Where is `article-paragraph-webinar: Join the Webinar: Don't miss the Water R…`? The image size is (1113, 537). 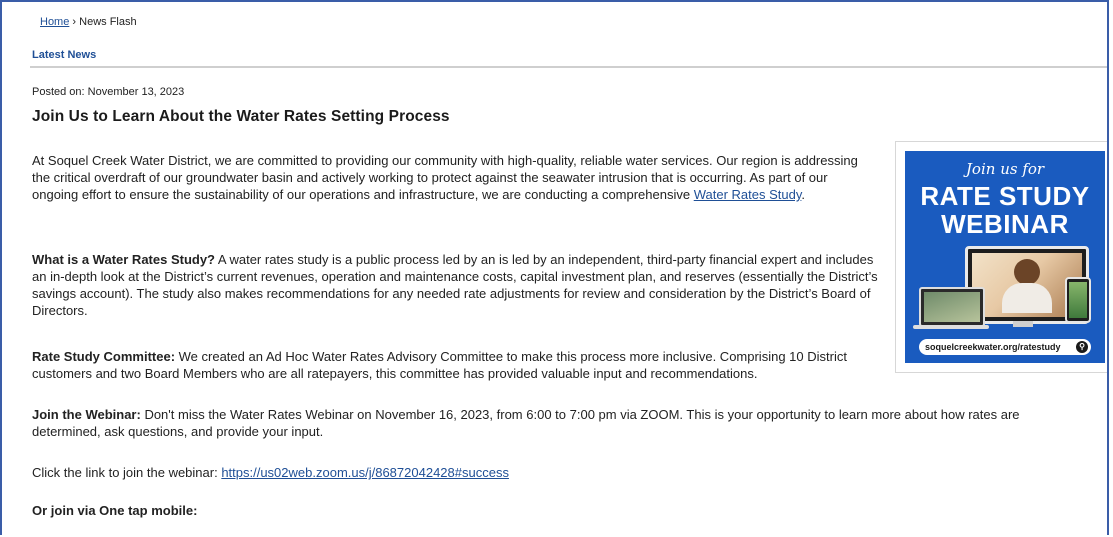
article-paragraph-webinar: Join the Webinar: Don't miss the Water R… is located at coordinates (557, 423).